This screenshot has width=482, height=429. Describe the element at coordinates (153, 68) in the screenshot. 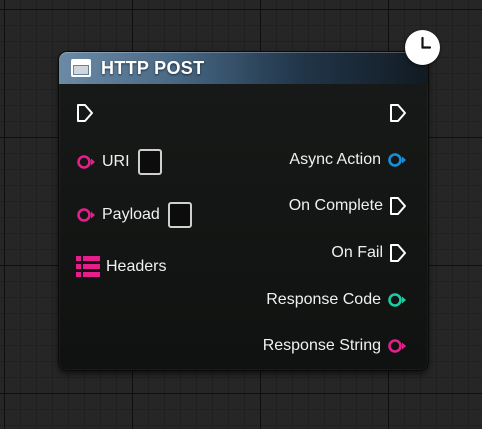

I see `node-title: HTTP POST` at that location.